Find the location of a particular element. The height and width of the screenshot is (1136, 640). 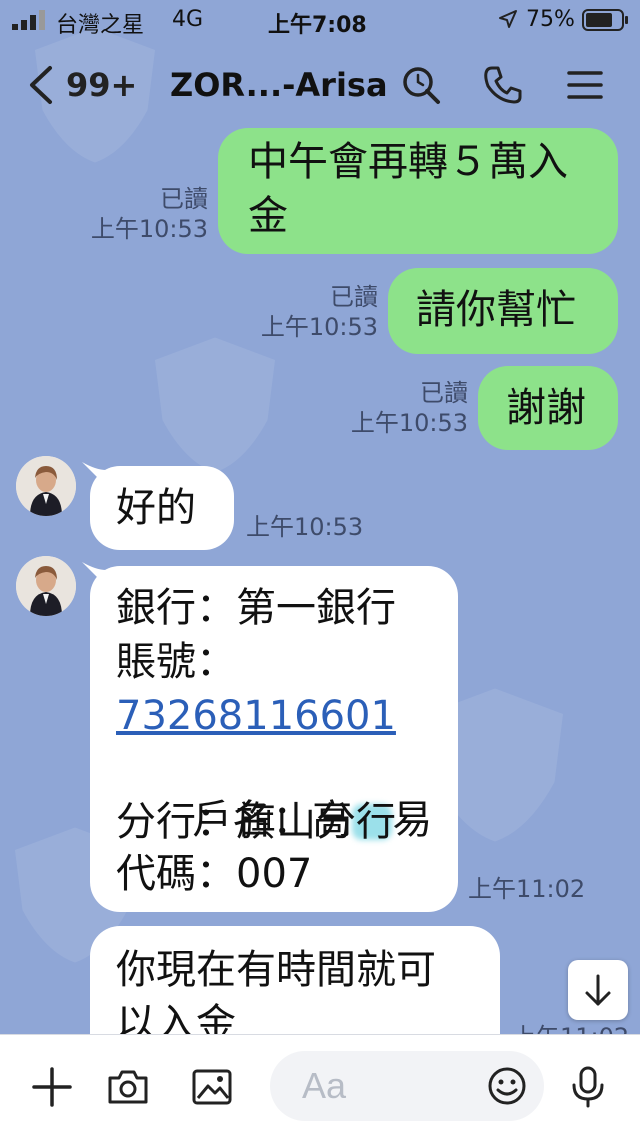

signal-strength-icon is located at coordinates (28, 20).